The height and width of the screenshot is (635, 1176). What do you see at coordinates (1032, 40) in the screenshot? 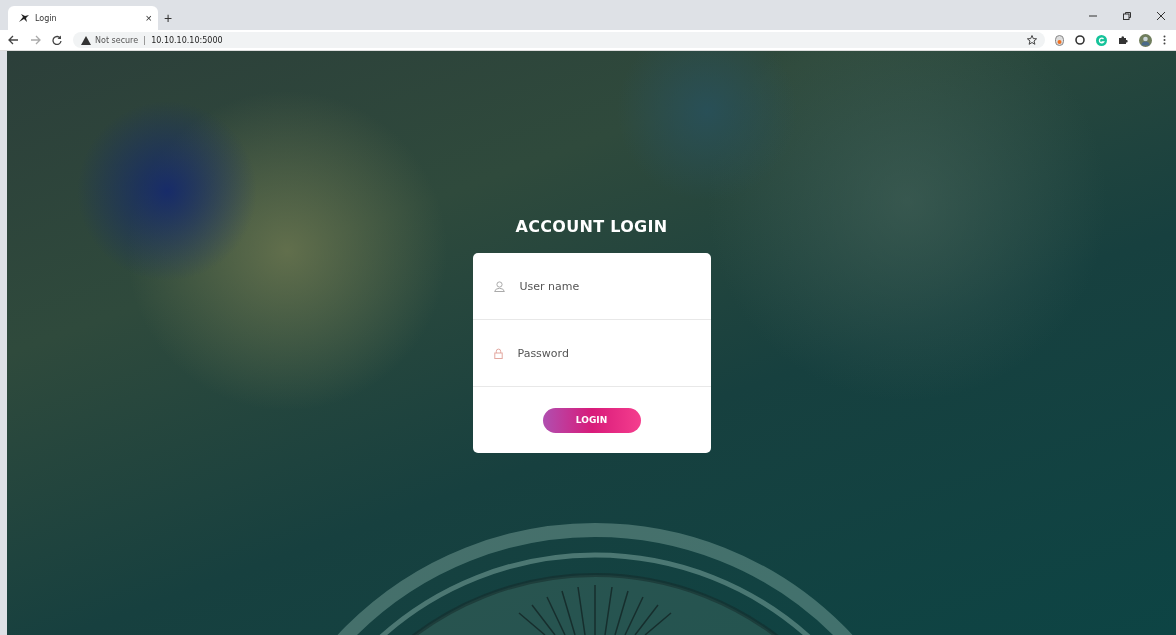
I see `star-icon` at bounding box center [1032, 40].